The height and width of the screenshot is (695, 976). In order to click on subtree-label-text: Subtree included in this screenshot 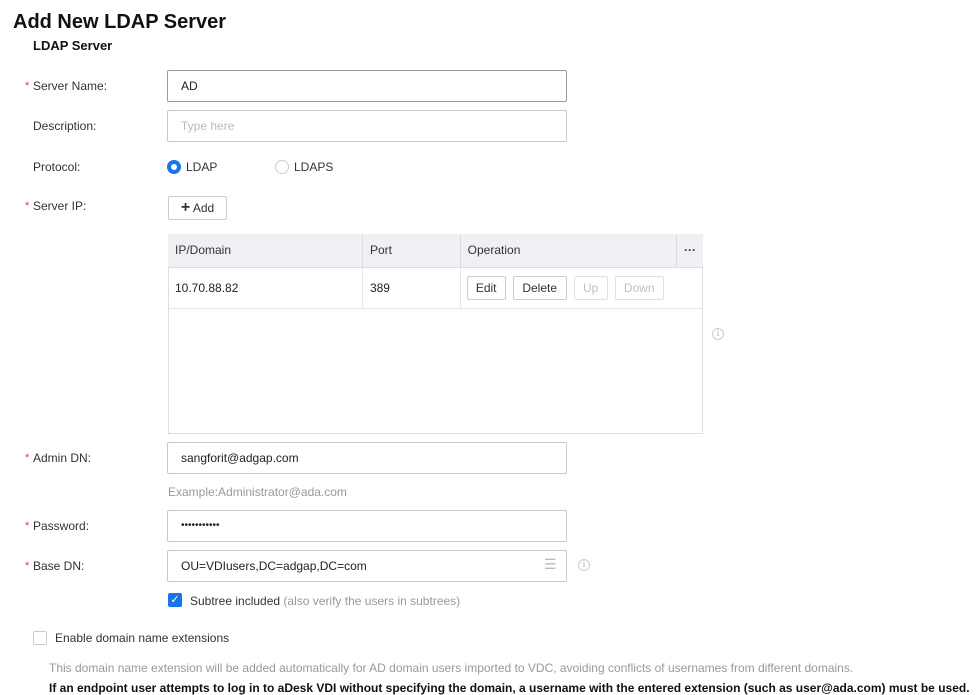, I will do `click(235, 601)`.